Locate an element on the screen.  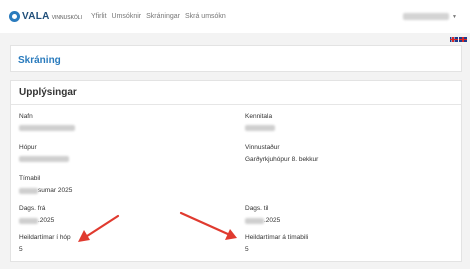
annotation-arrows is located at coordinates (157, 226).